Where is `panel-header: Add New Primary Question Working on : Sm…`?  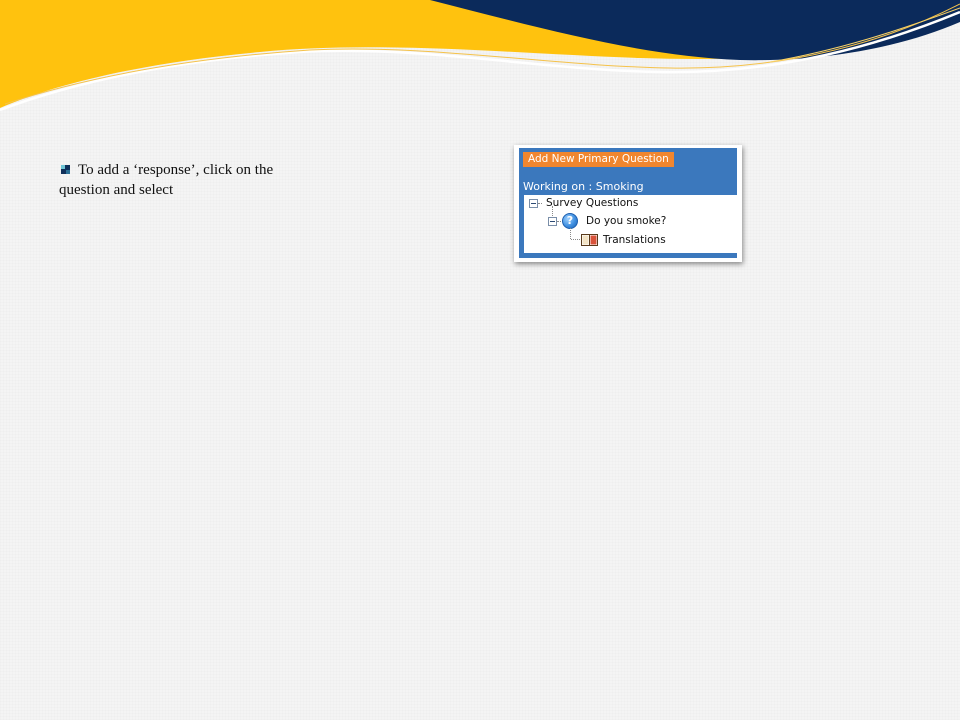 panel-header: Add New Primary Question Working on : Sm… is located at coordinates (628, 203).